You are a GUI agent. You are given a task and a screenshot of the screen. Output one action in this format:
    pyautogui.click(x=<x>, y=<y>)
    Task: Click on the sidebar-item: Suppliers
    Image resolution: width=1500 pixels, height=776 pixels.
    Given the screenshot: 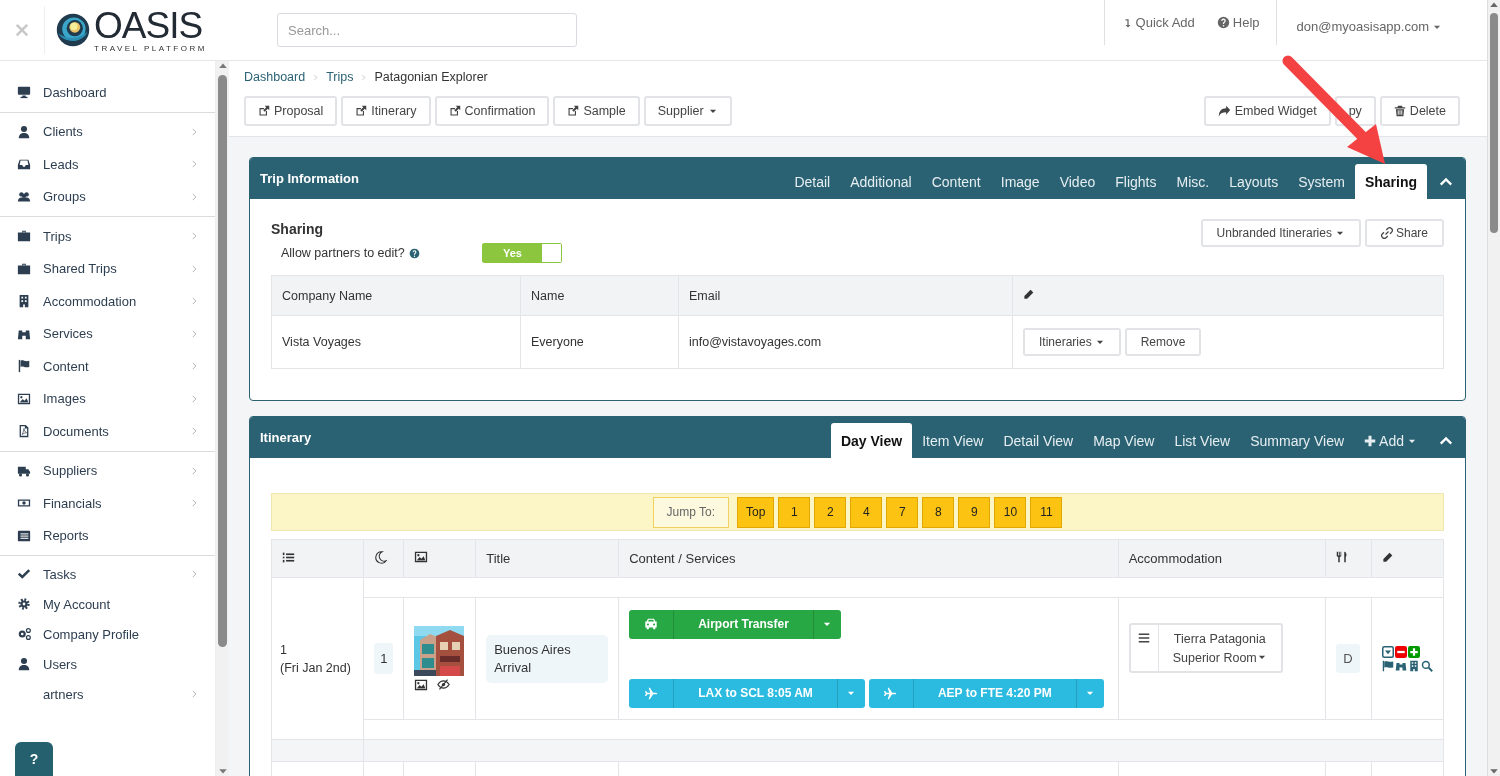 What is the action you would take?
    pyautogui.click(x=107, y=470)
    